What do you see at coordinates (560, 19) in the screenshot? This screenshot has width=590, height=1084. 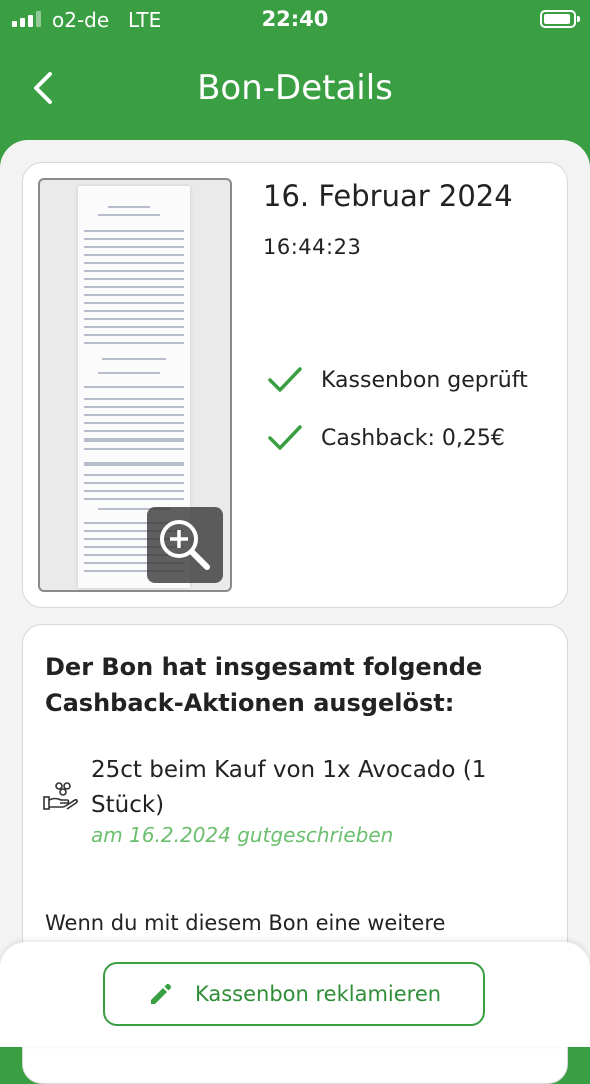 I see `battery-icon` at bounding box center [560, 19].